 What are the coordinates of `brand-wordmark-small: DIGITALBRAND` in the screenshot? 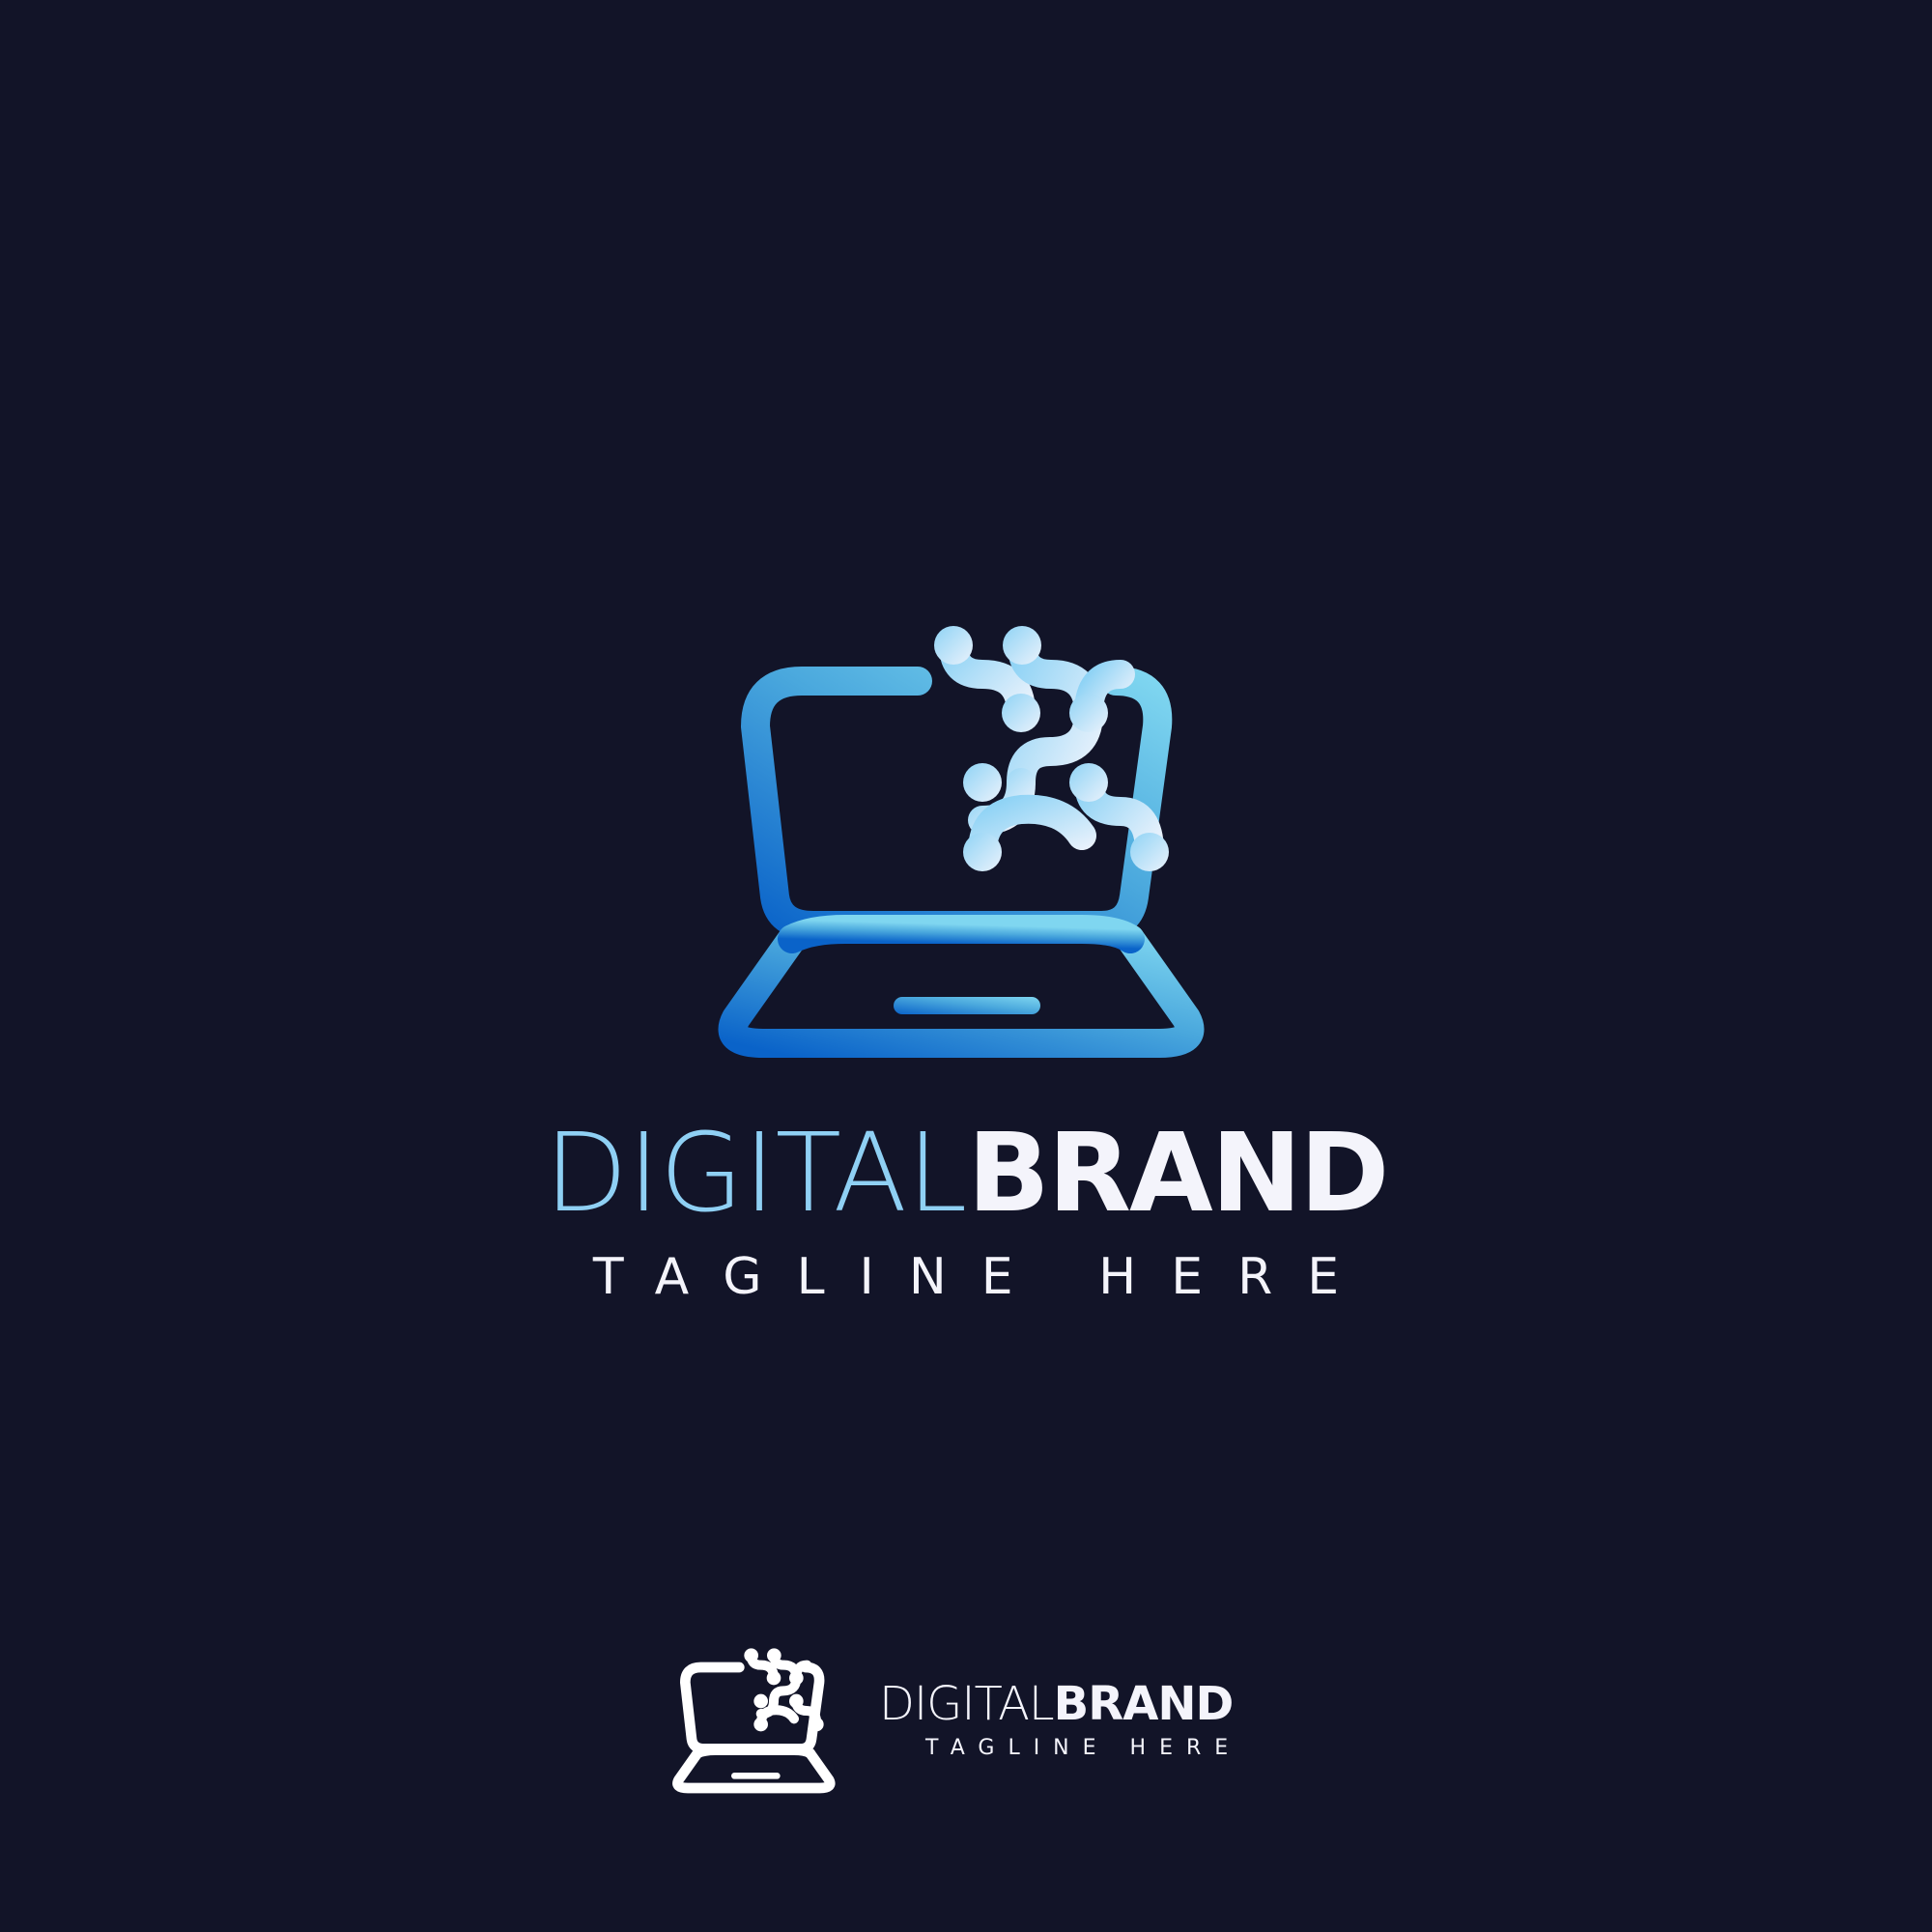 It's located at (1082, 1704).